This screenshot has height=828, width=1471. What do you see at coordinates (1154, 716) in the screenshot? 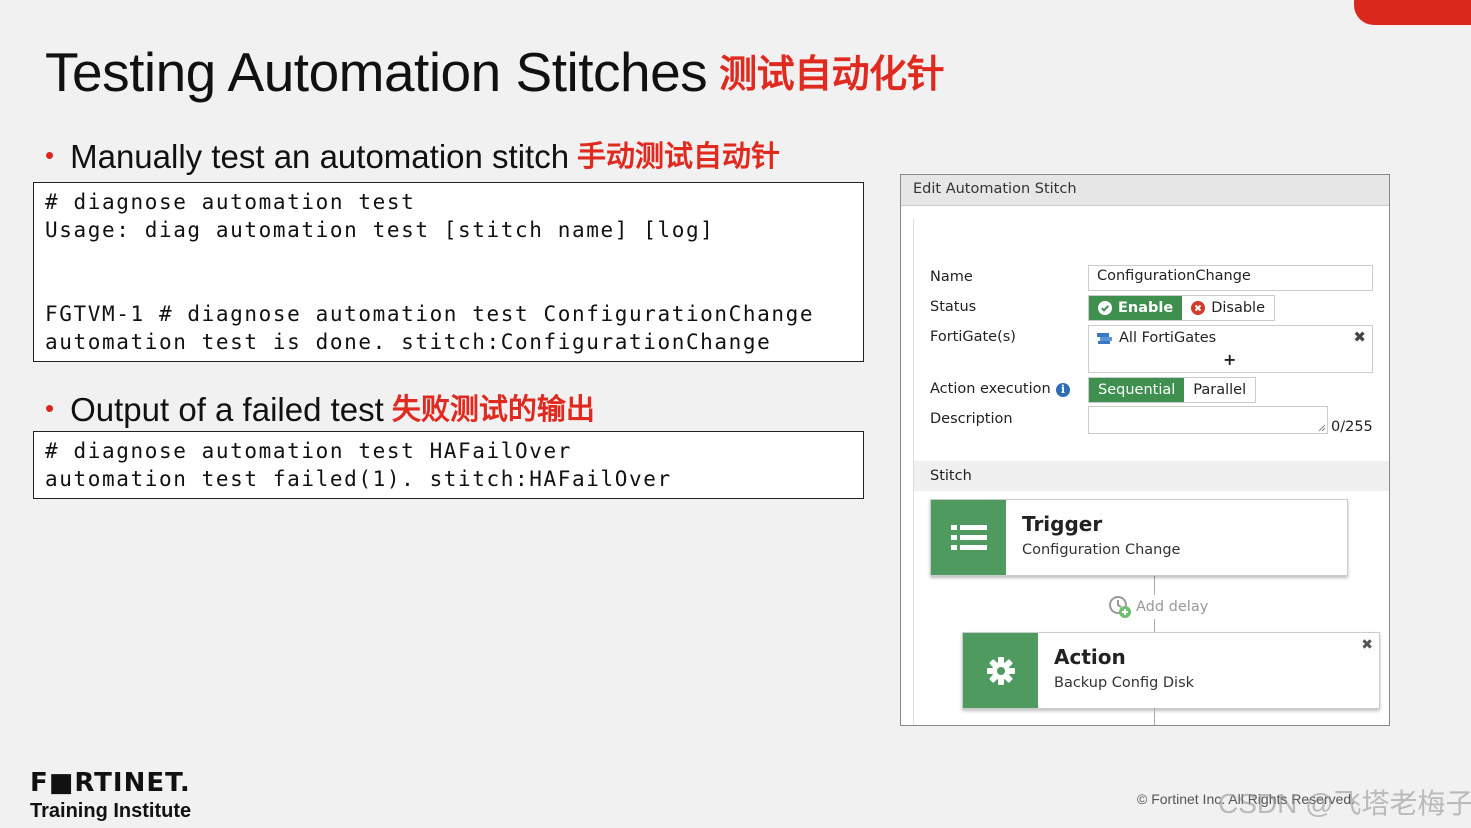
I see `stitch-connector-line-bottom` at bounding box center [1154, 716].